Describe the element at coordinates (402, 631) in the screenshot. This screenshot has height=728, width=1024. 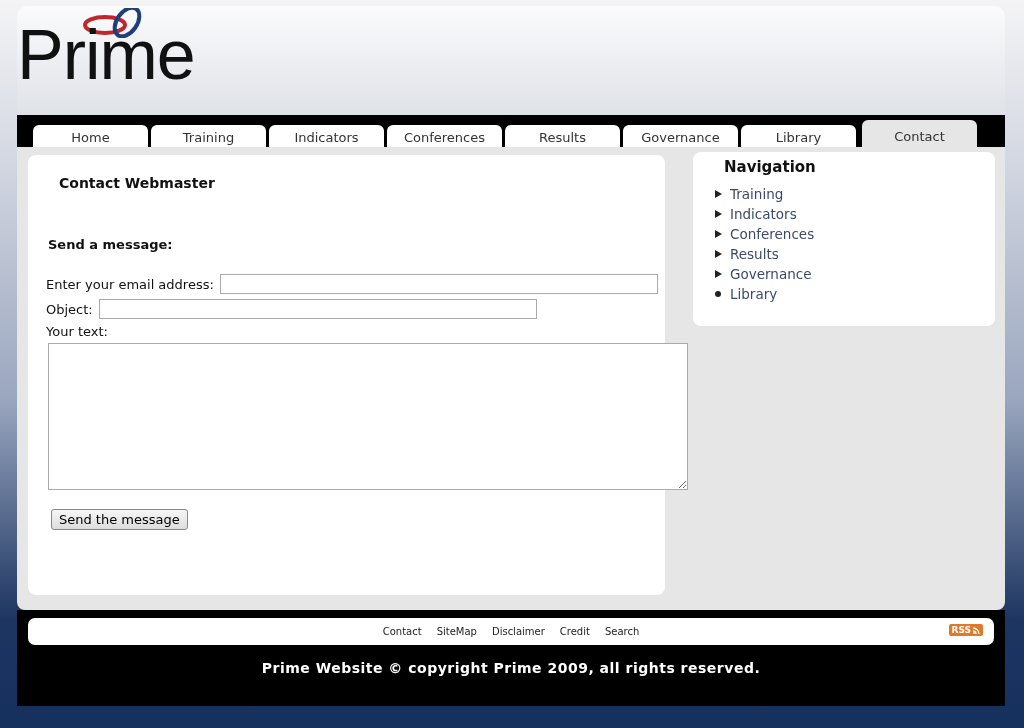
I see `footer-link: Contact` at that location.